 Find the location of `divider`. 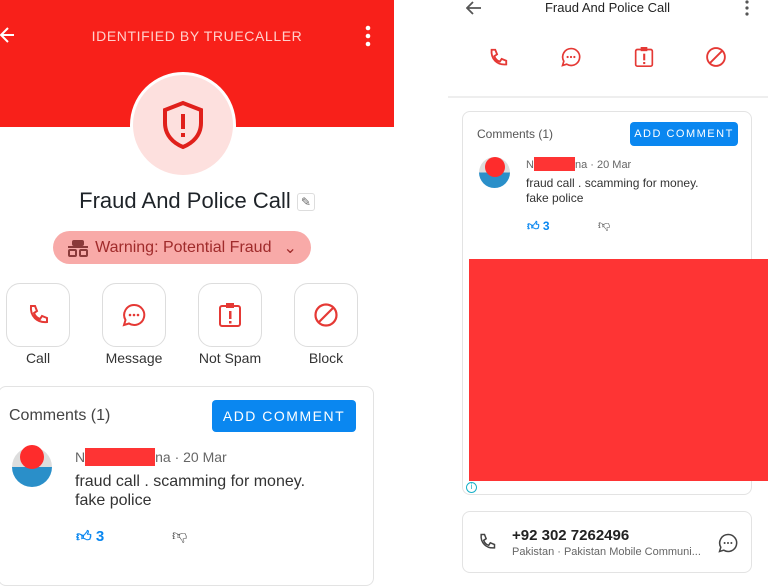

divider is located at coordinates (608, 97).